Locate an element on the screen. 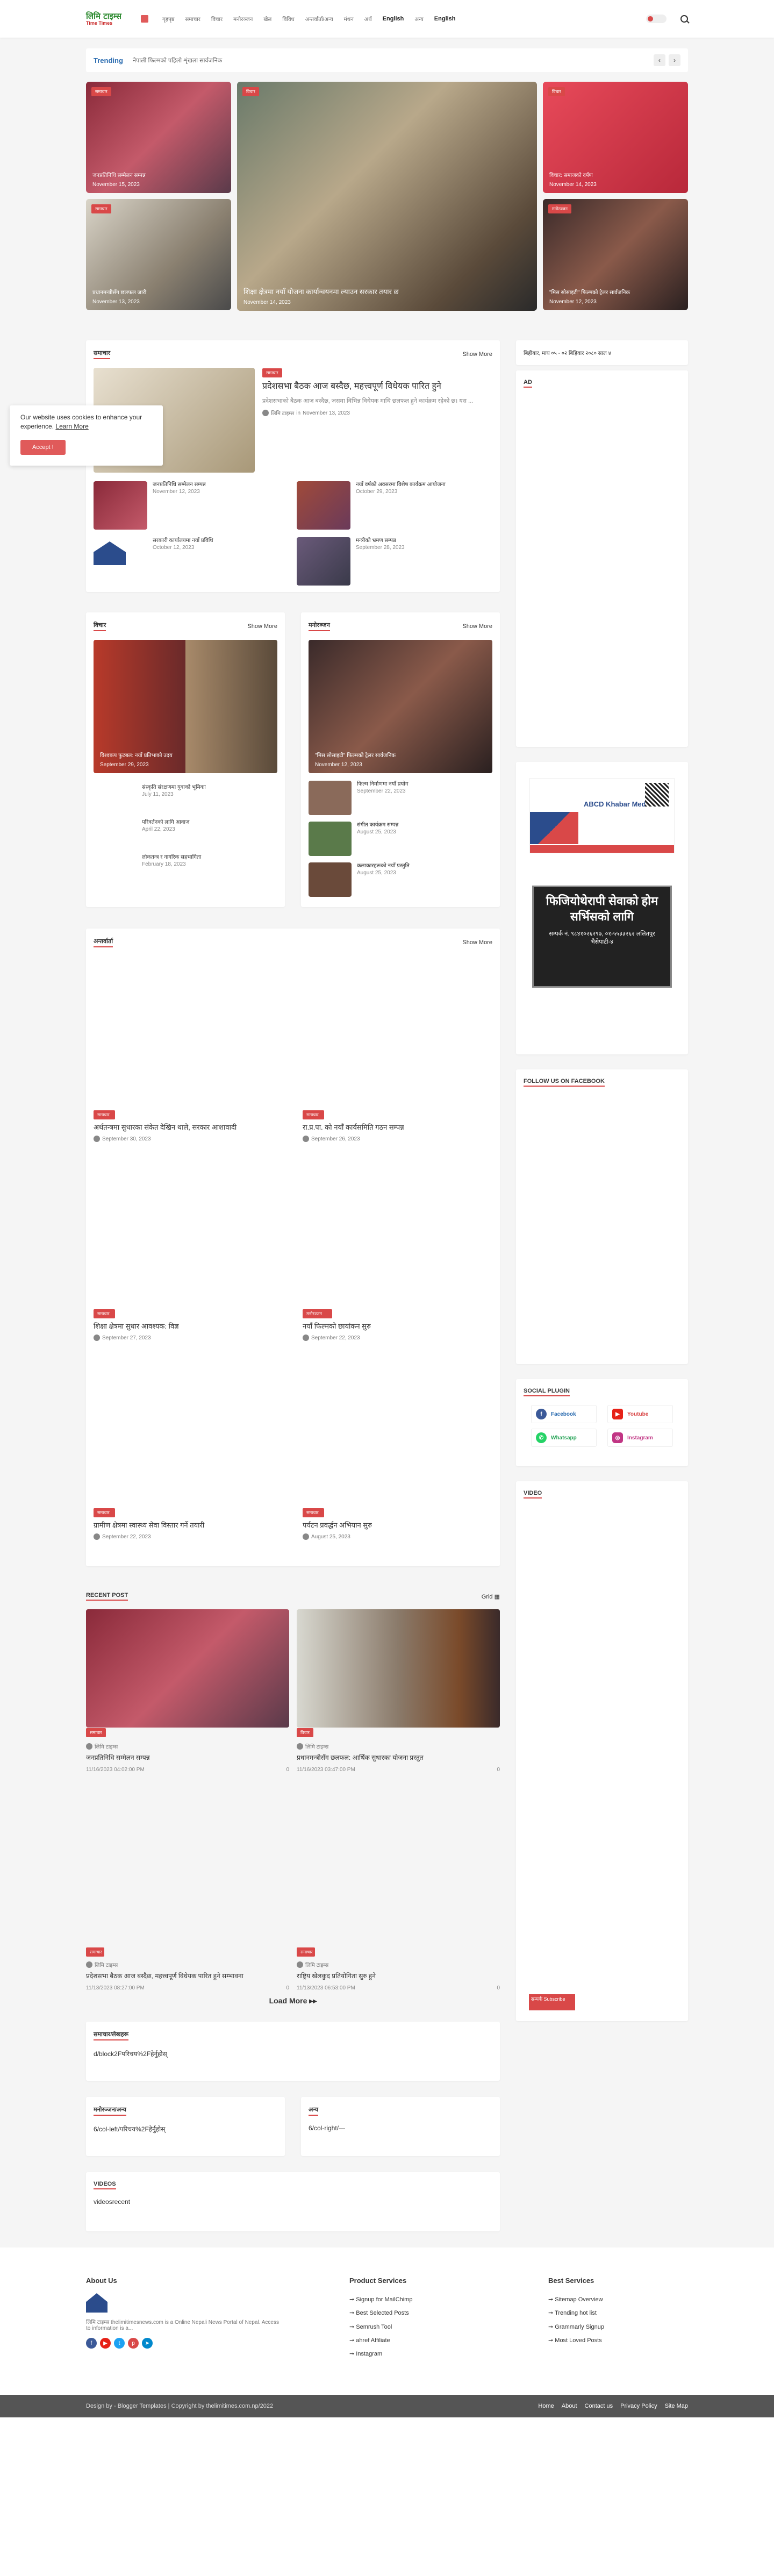 This screenshot has height=2576, width=774. footer-nav-link: Privacy Policy is located at coordinates (638, 2406).